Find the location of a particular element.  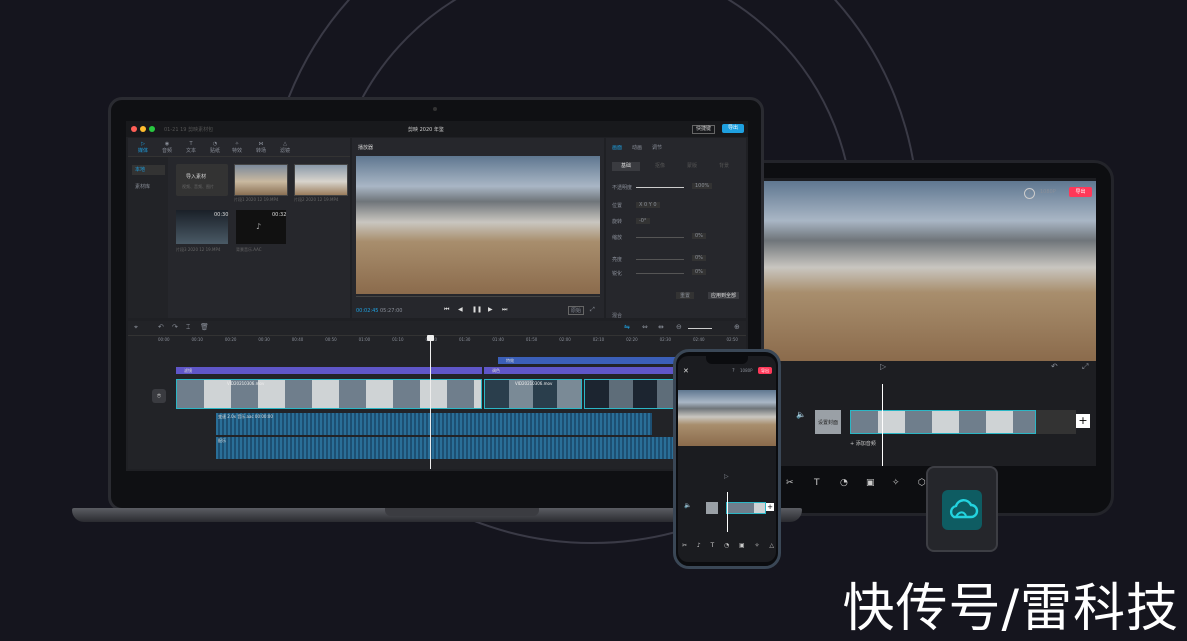

zoom-slider is located at coordinates (700, 328).